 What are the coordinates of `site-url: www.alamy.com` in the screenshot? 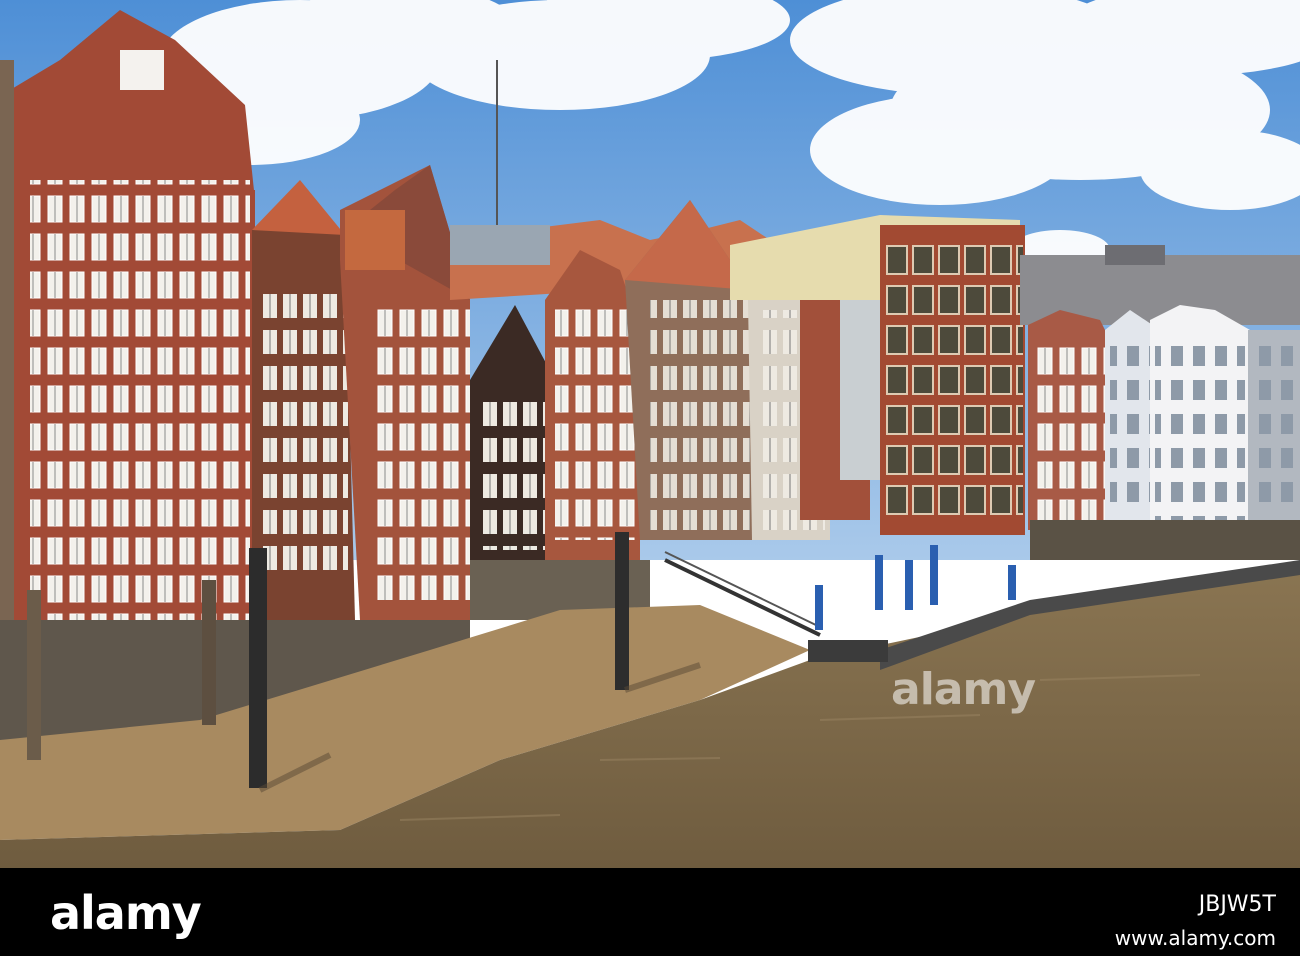 It's located at (1195, 938).